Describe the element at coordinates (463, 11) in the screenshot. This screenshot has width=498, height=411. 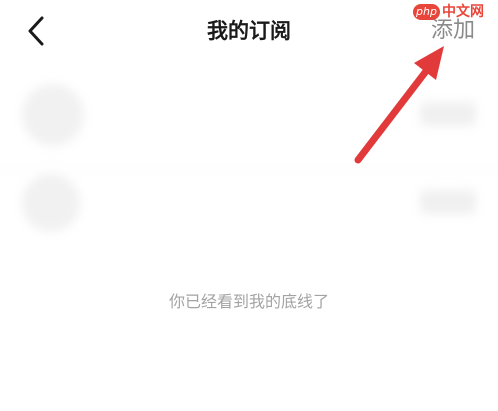
I see `watermark-site-text: 中文网` at that location.